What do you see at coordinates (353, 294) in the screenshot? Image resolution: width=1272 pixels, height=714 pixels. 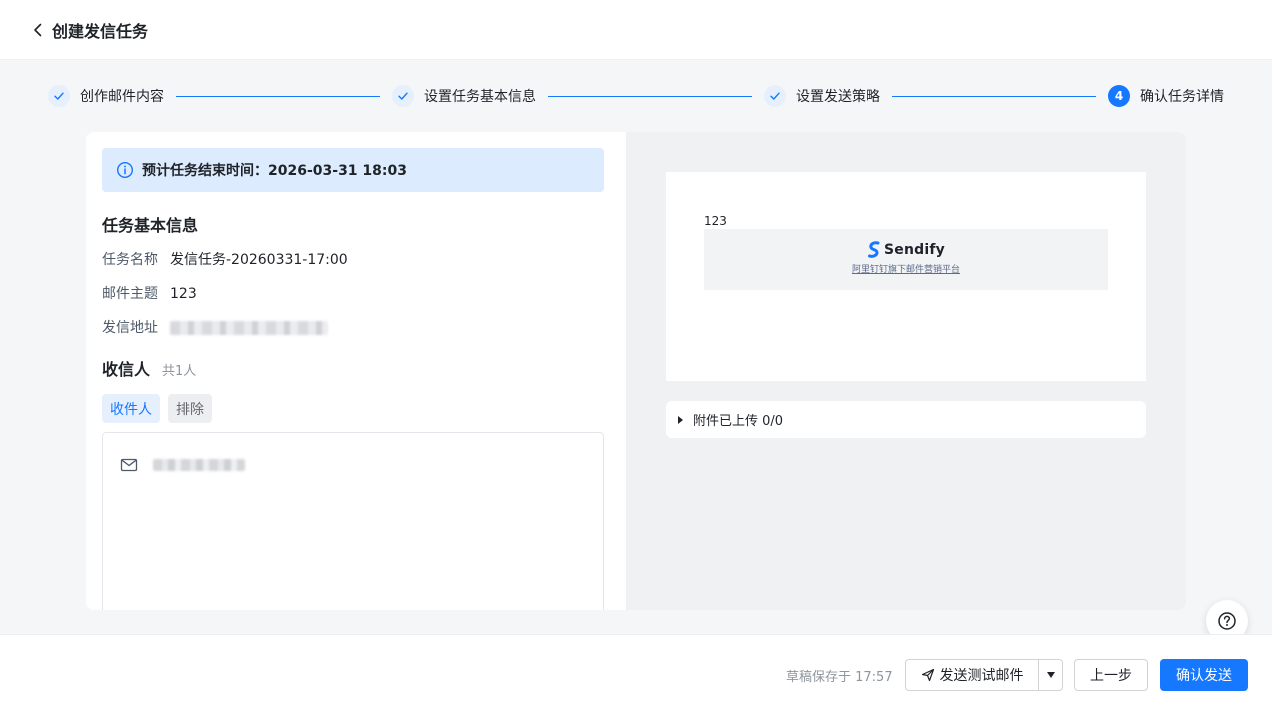 I see `subject-row: 邮件主题 123` at bounding box center [353, 294].